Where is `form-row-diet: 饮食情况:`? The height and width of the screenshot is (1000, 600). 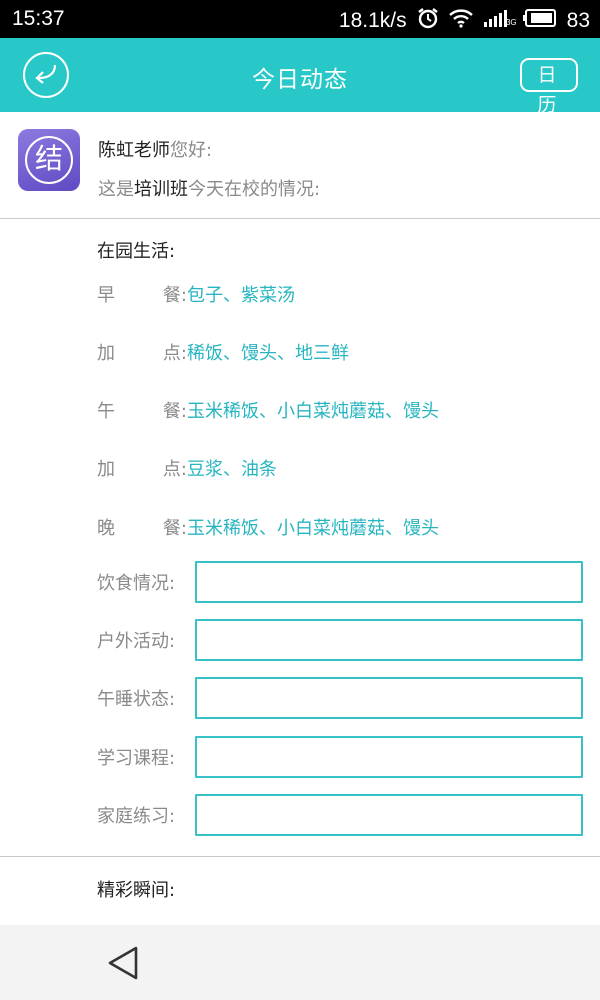 form-row-diet: 饮食情况: is located at coordinates (340, 582).